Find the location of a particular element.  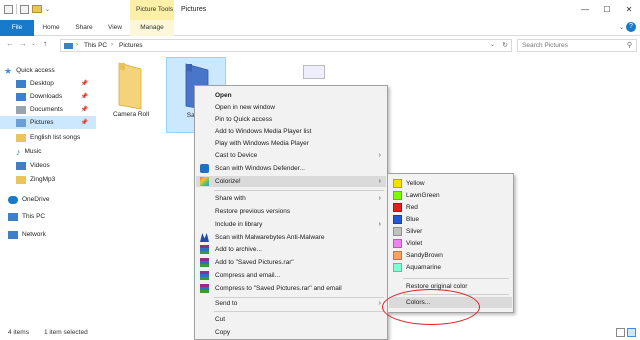

menu-item-add-wmp-list: Add to Windows Media Player list is located at coordinates (291, 131).